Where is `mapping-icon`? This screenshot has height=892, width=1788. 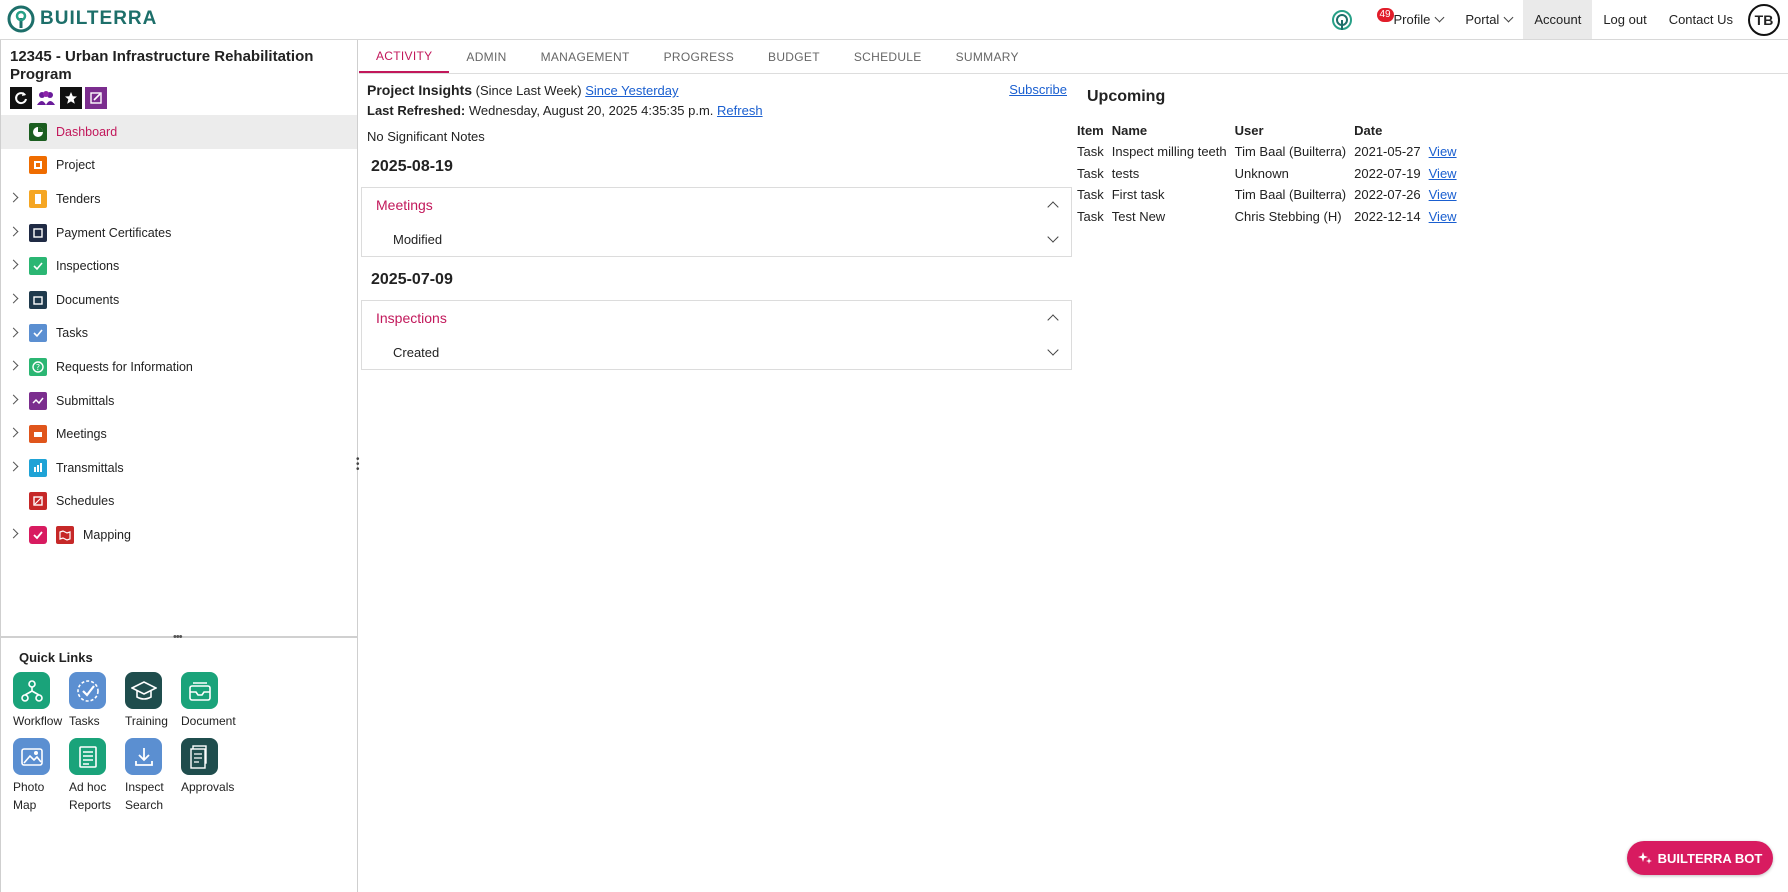 mapping-icon is located at coordinates (65, 534).